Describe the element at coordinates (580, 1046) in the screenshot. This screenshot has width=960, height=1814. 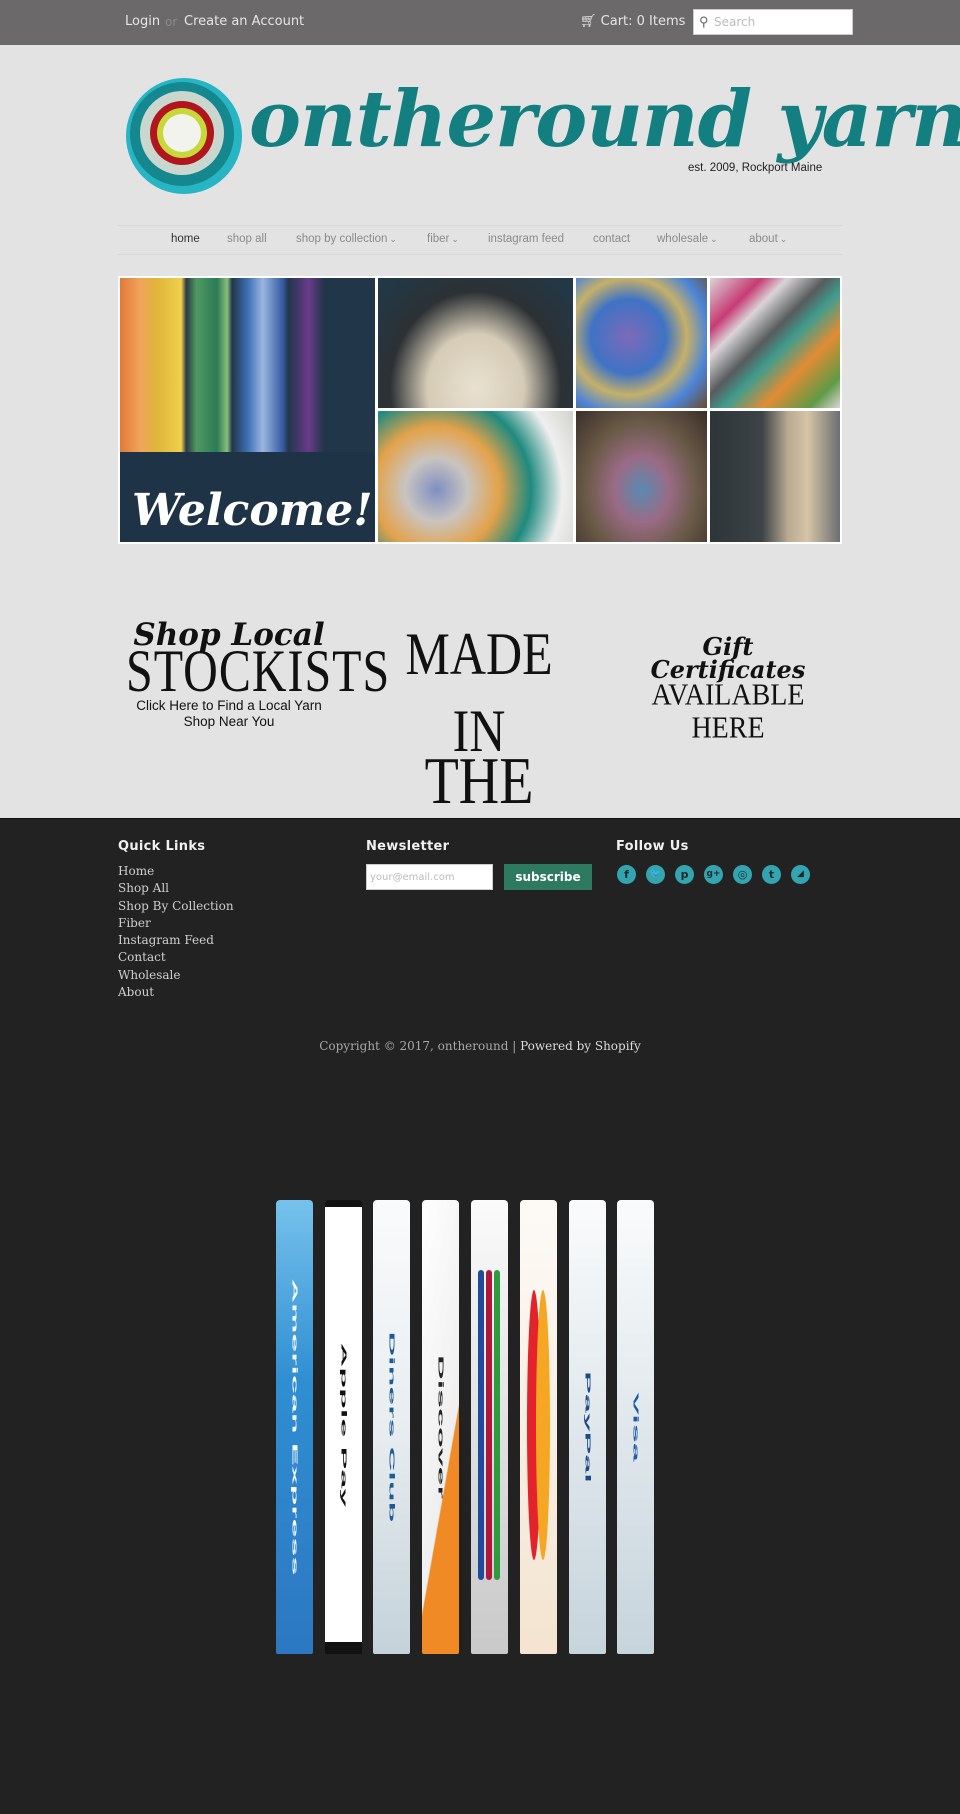
I see `powered-by-shopify-link: Powered by Shopify` at that location.